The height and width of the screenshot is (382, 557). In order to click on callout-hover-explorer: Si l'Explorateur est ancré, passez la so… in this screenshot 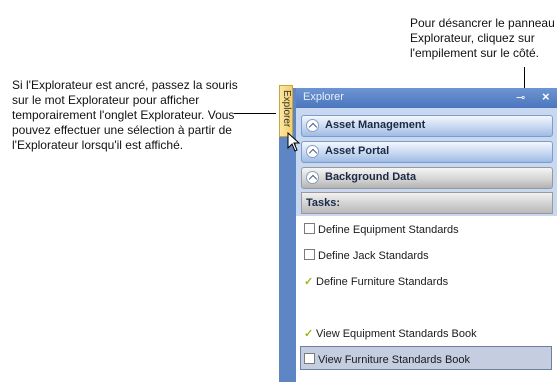, I will do `click(134, 115)`.